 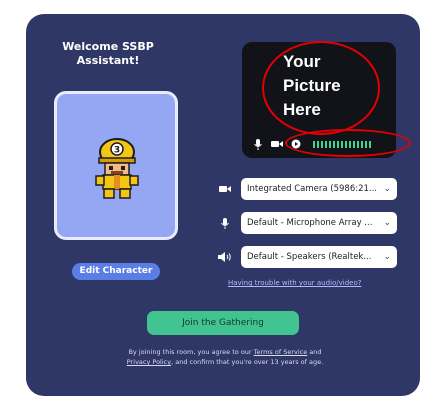 I want to click on speaker-icon, so click(x=225, y=257).